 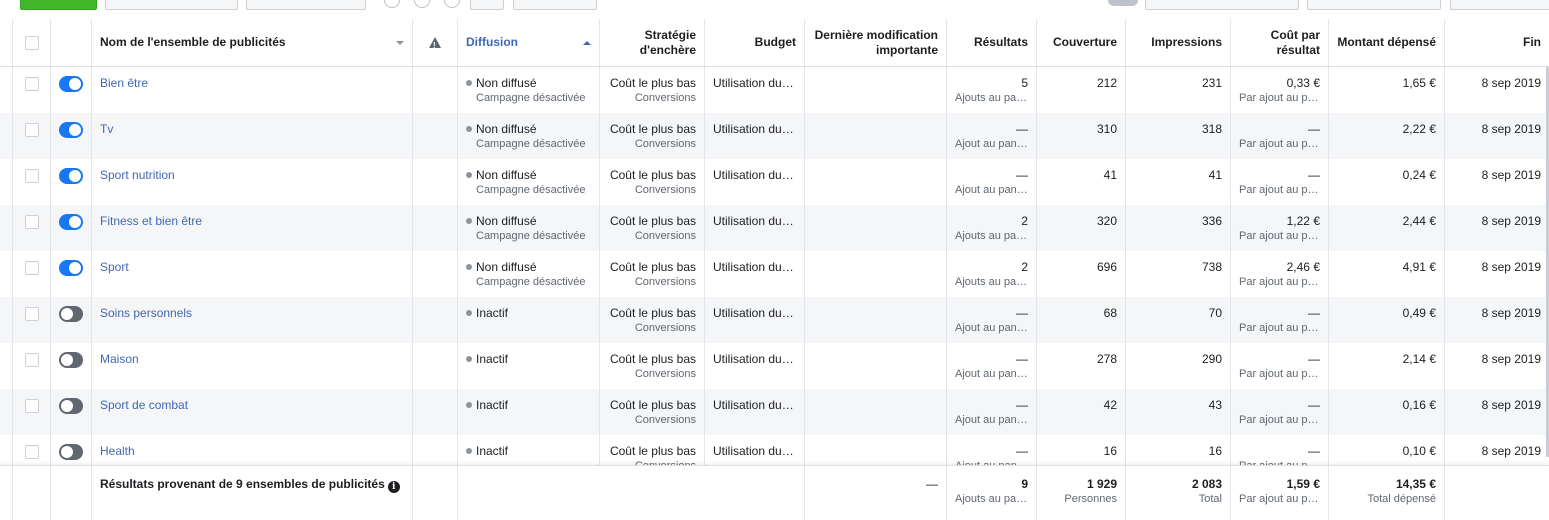 I want to click on reach-cell: 278, so click(x=1081, y=366).